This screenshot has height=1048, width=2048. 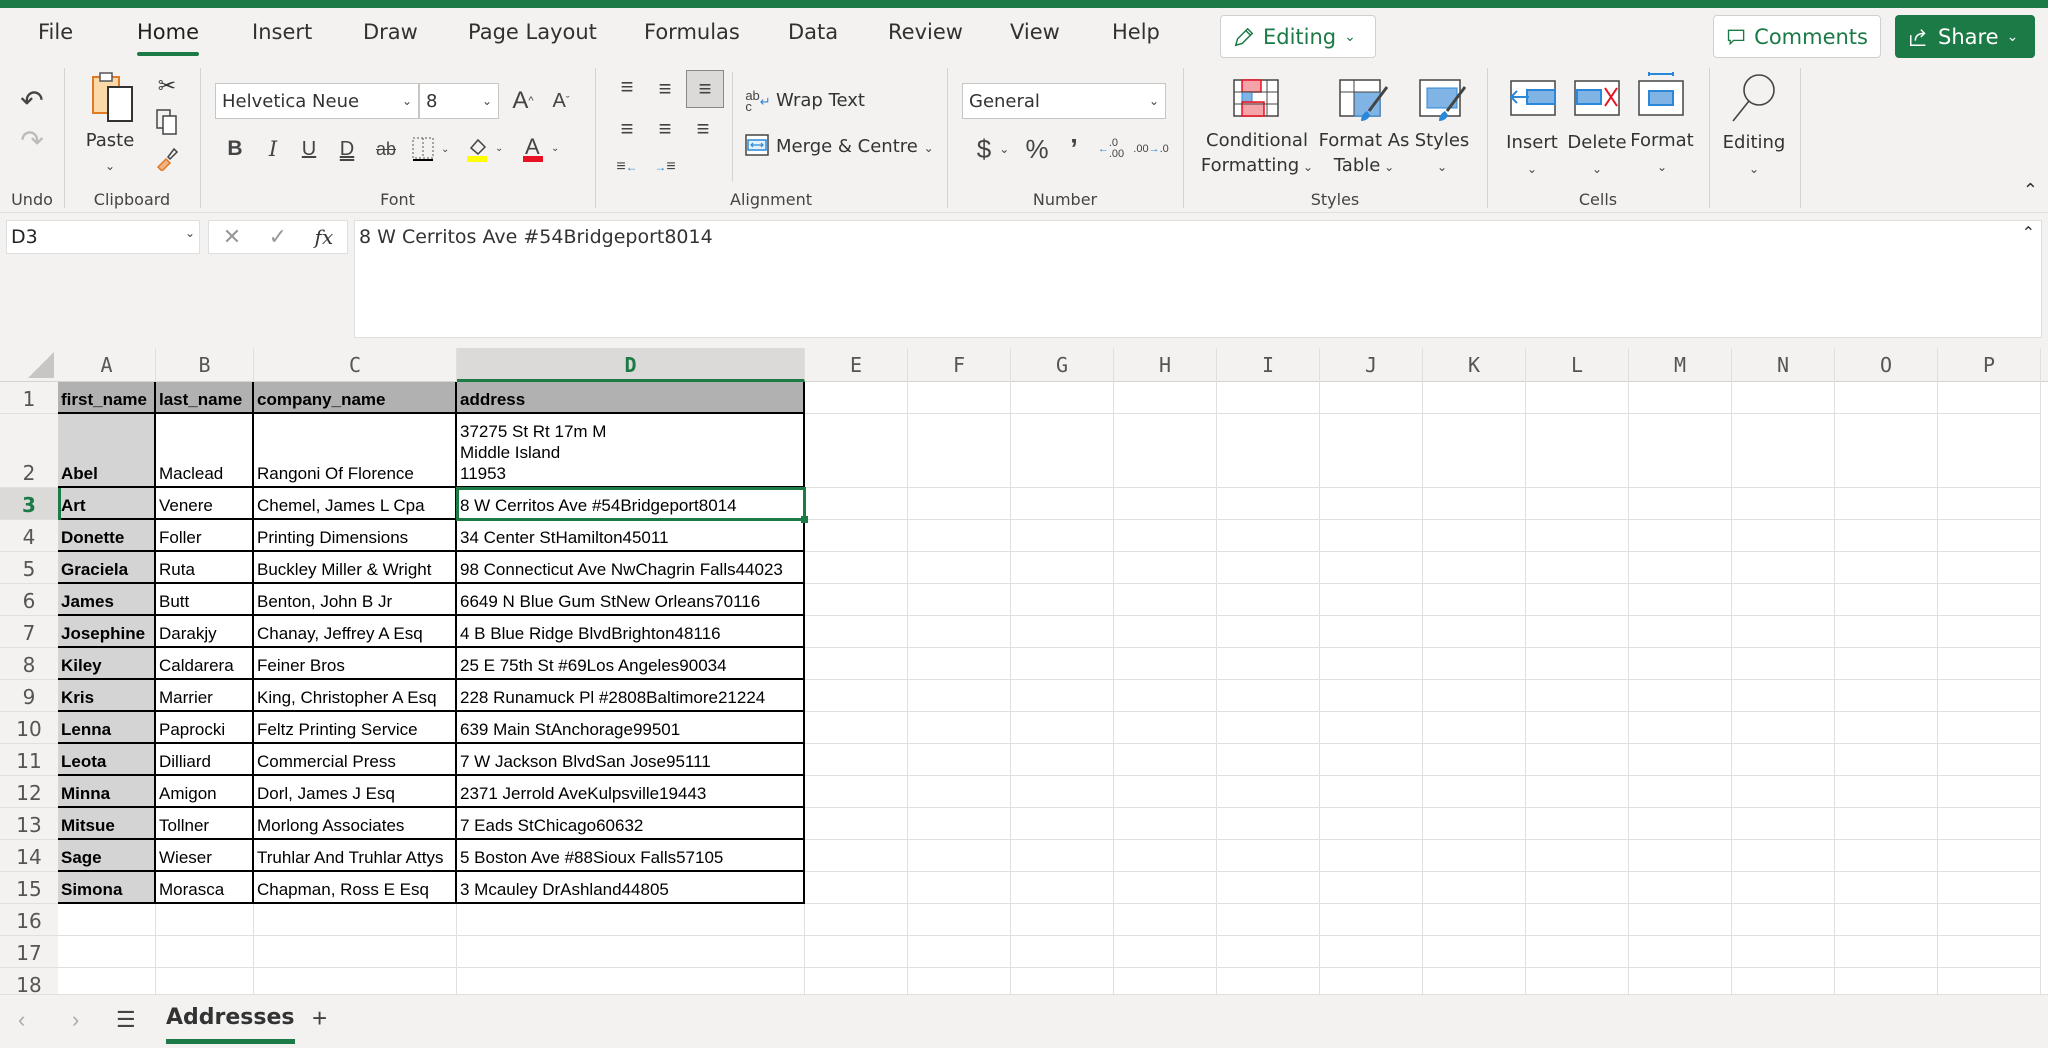 I want to click on cell-a13: Mitsue, so click(x=107, y=824).